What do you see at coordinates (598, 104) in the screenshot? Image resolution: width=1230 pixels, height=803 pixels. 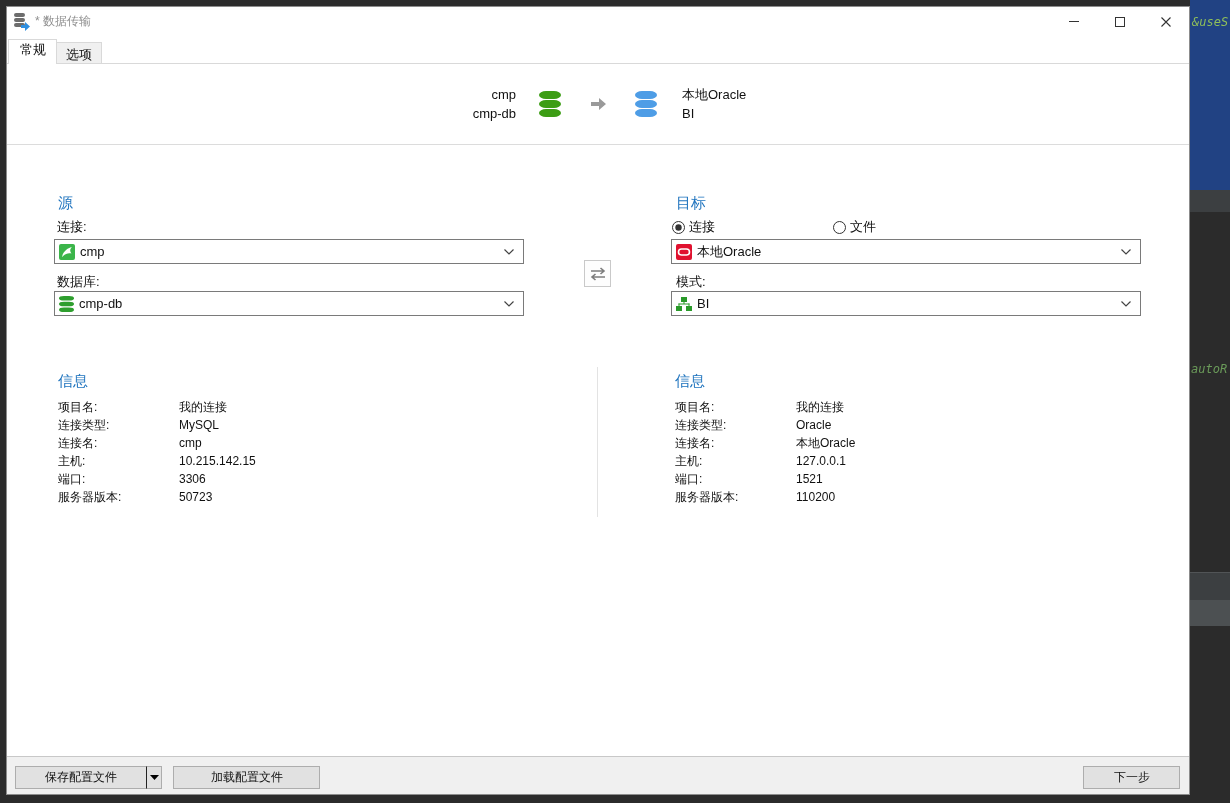 I see `arrow-right-icon` at bounding box center [598, 104].